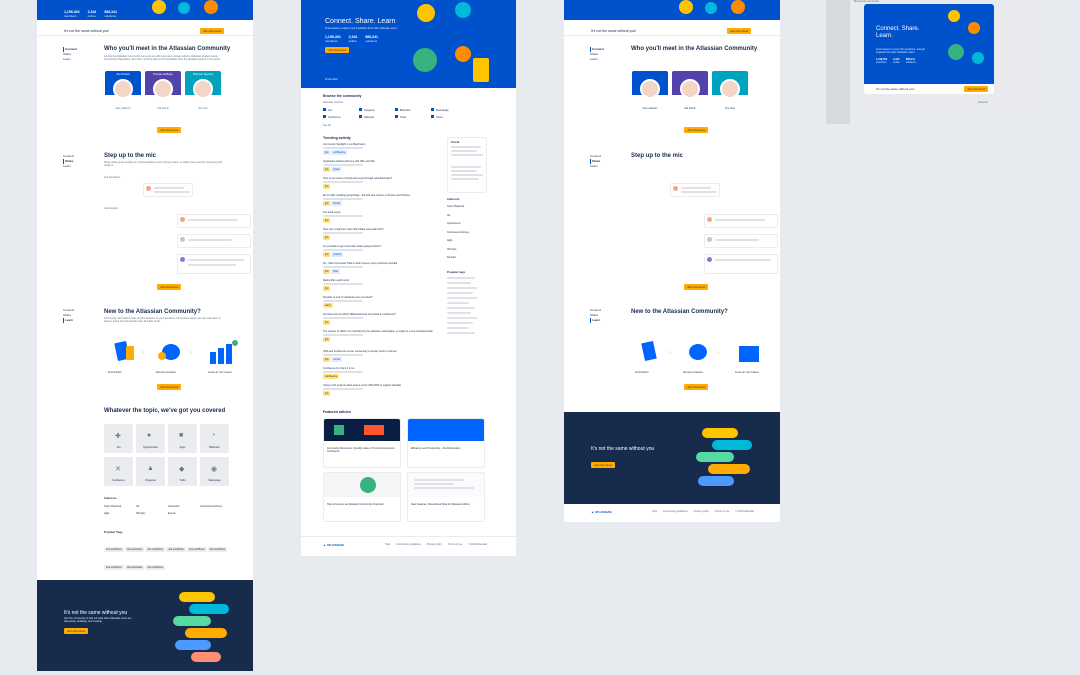 Image resolution: width=1080 pixels, height=675 pixels. Describe the element at coordinates (377, 117) in the screenshot. I see `product-atlassian: Atlassian` at that location.